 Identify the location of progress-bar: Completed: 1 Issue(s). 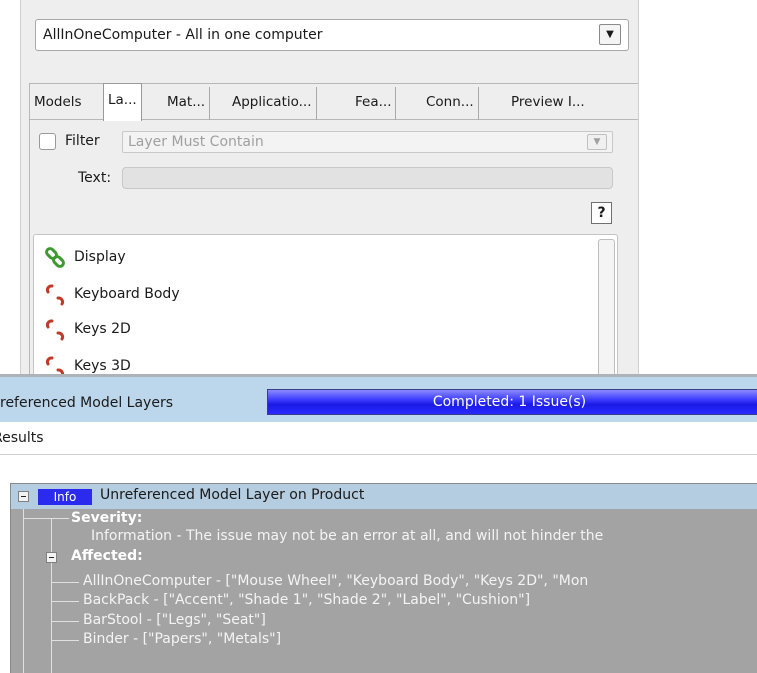
(512, 402).